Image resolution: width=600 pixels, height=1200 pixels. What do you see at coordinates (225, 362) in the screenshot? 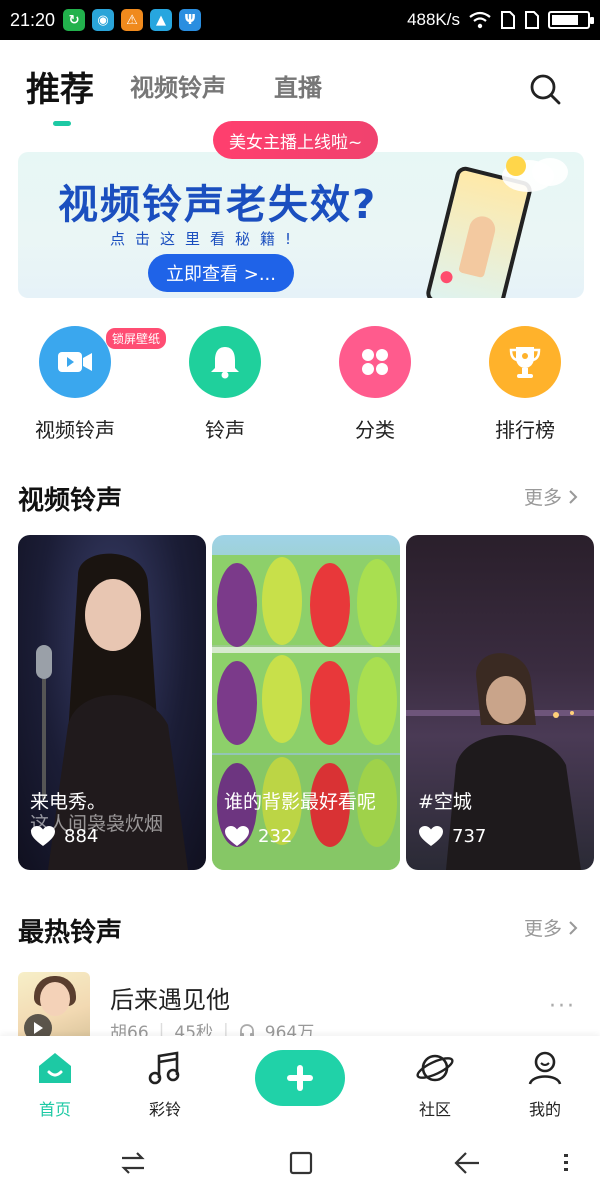
I see `bell-icon` at bounding box center [225, 362].